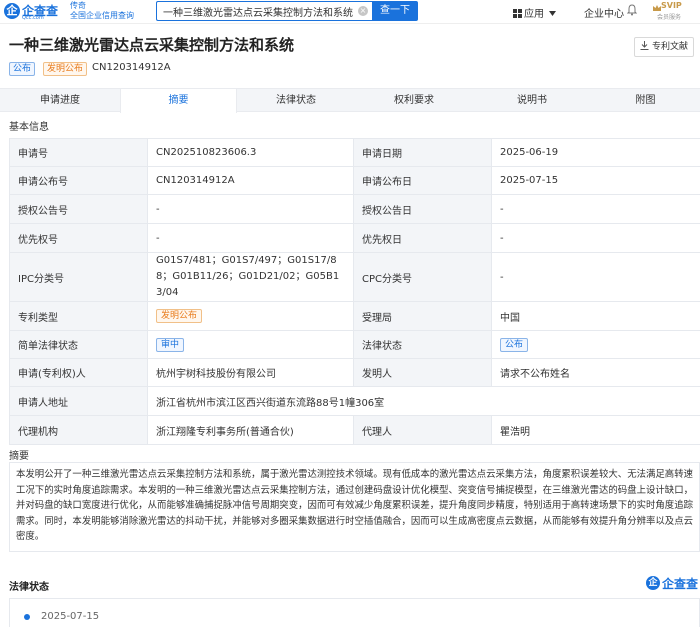 This screenshot has width=700, height=627. I want to click on legal-status-timeline, so click(354, 612).